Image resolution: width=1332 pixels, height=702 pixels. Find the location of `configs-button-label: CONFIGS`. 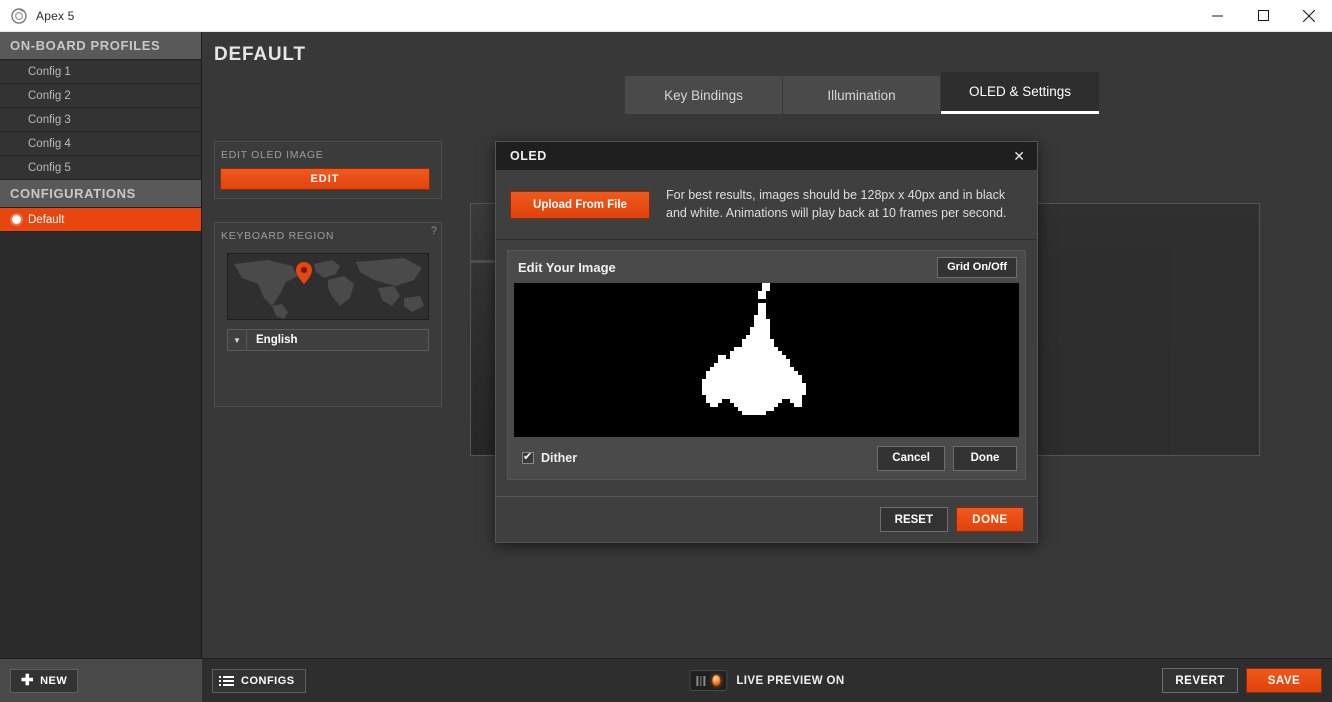

configs-button-label: CONFIGS is located at coordinates (268, 680).